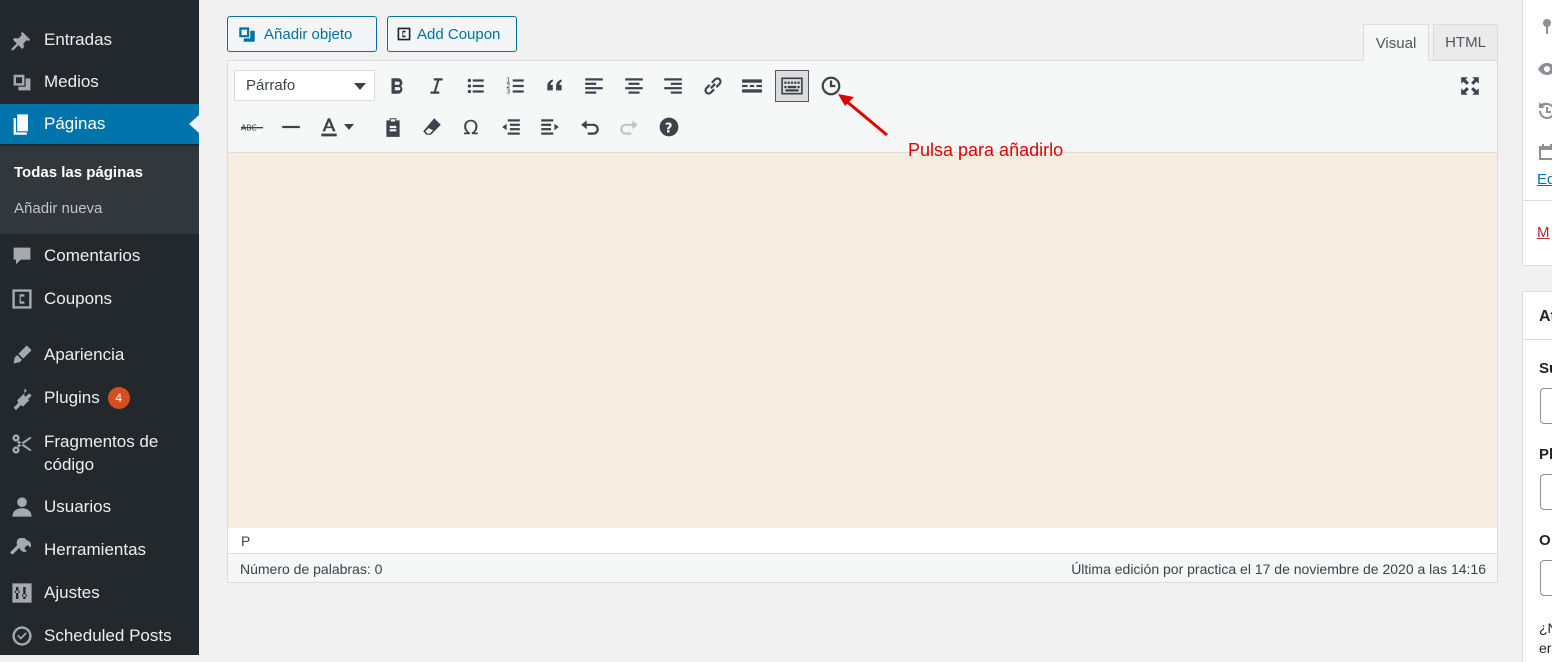  What do you see at coordinates (673, 86) in the screenshot?
I see `align-right-button` at bounding box center [673, 86].